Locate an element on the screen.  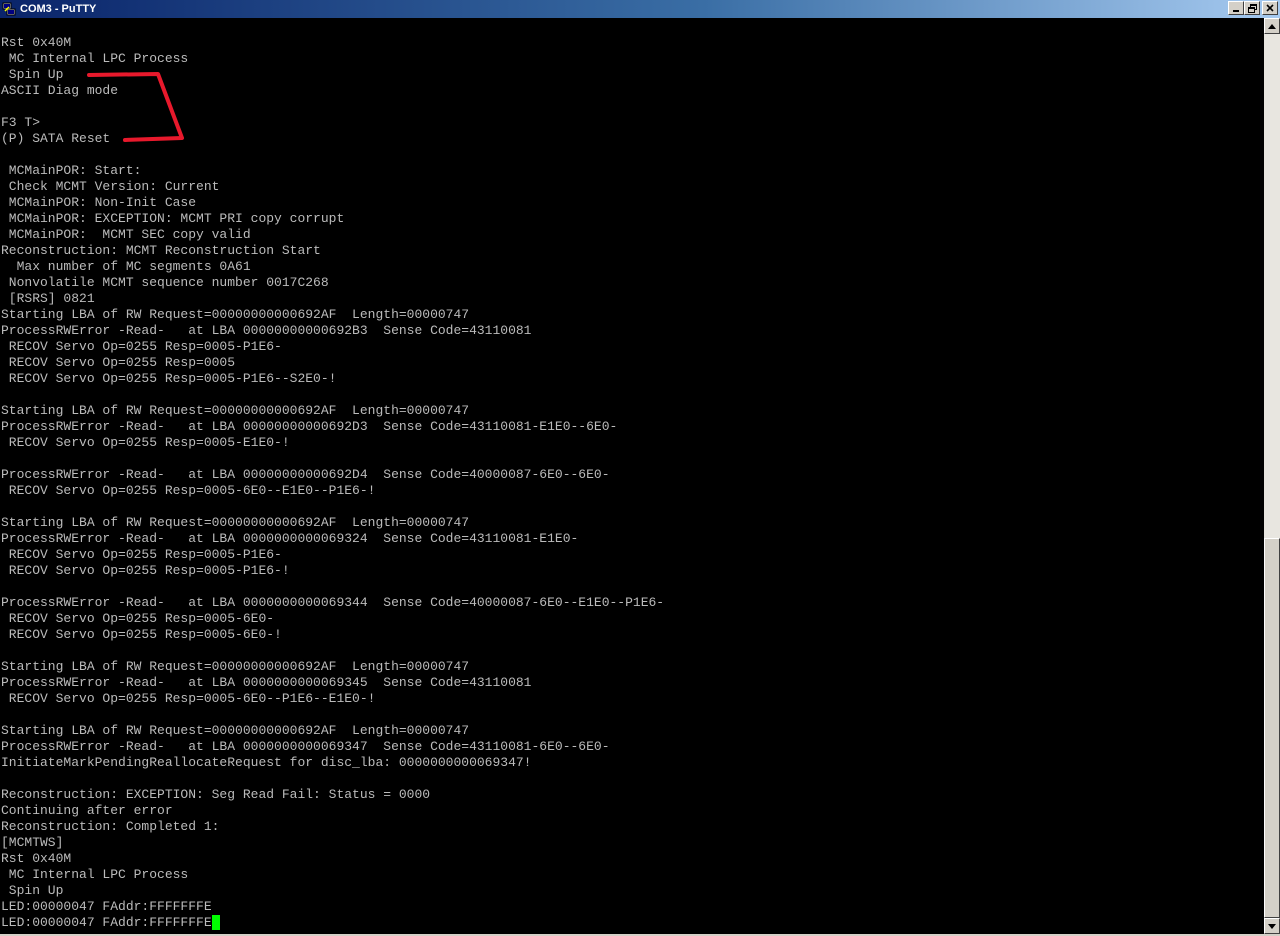
text-cursor is located at coordinates (215, 922).